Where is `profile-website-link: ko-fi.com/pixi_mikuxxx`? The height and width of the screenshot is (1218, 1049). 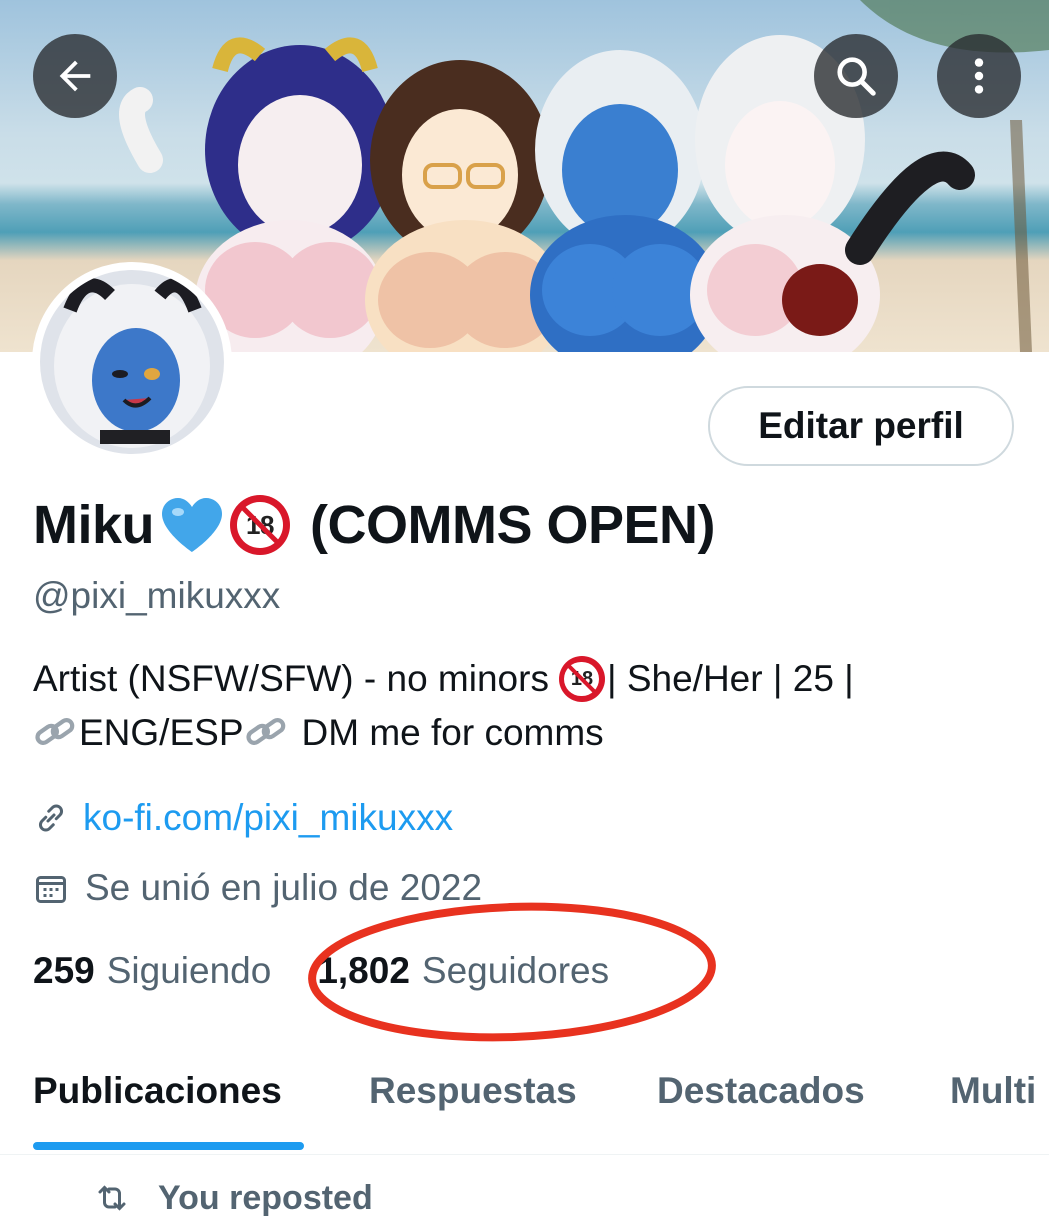 profile-website-link: ko-fi.com/pixi_mikuxxx is located at coordinates (243, 818).